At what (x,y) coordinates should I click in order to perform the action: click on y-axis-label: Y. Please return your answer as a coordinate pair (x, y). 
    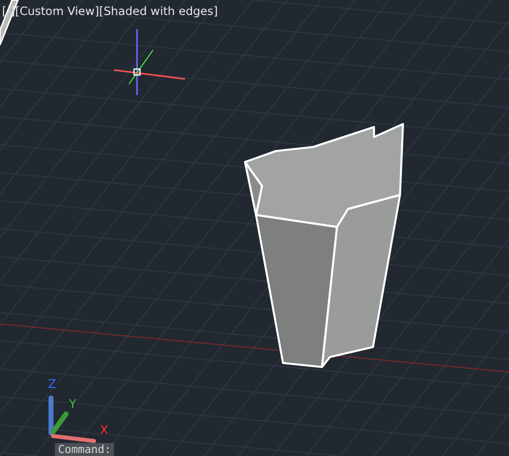
    Looking at the image, I should click on (73, 404).